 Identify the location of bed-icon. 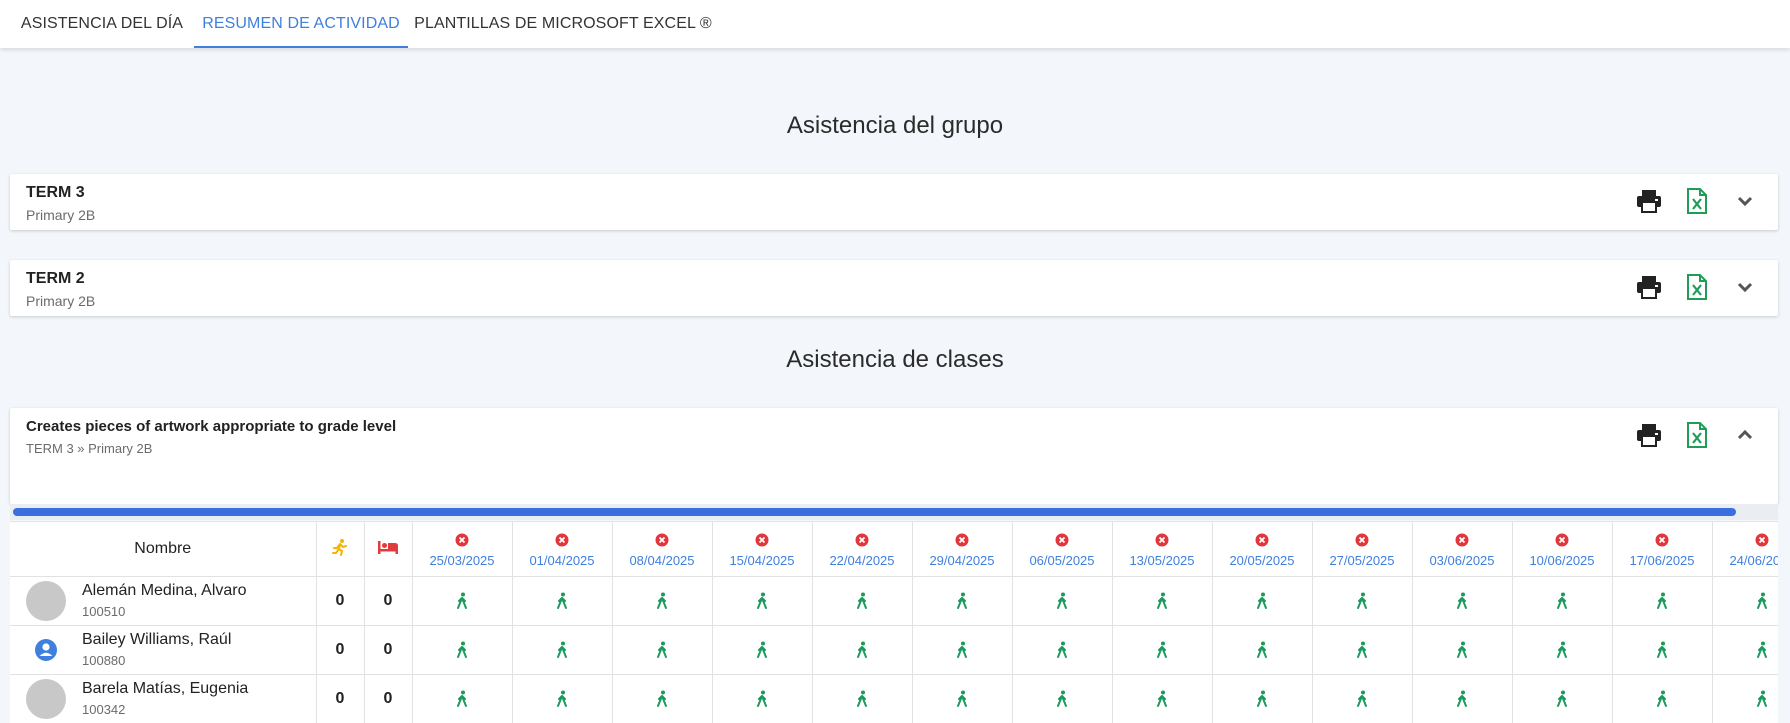
(388, 547).